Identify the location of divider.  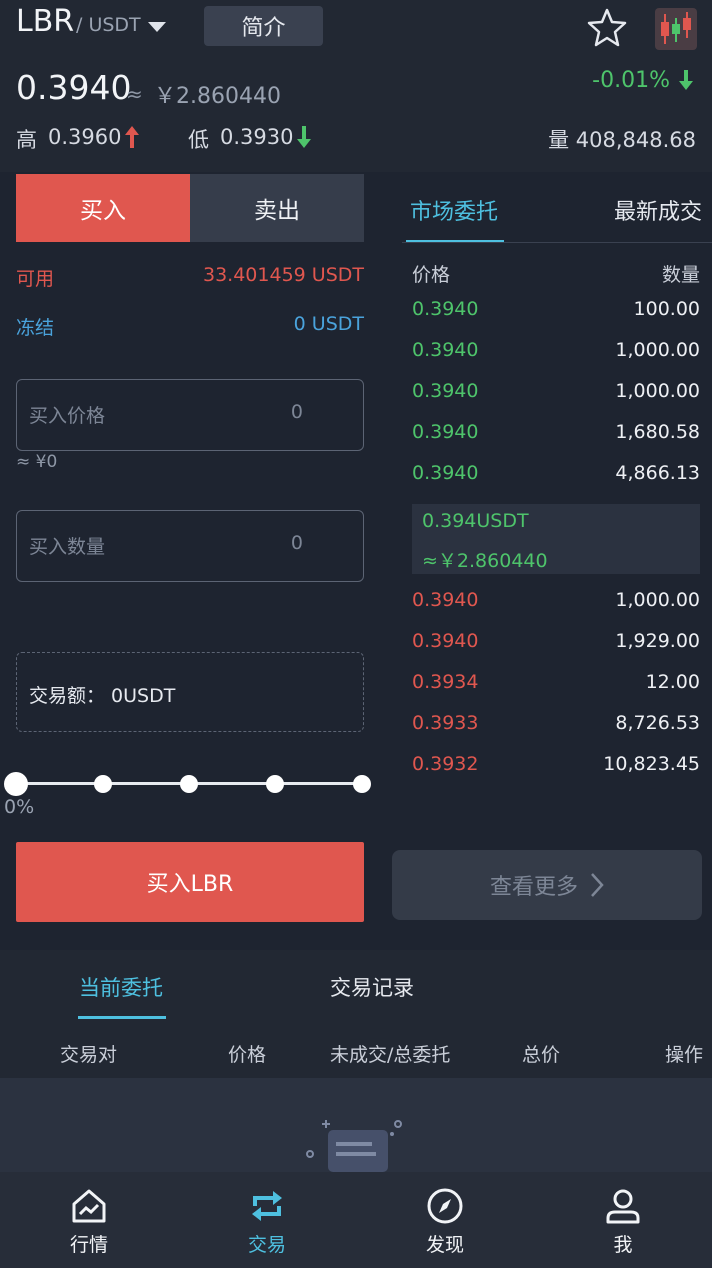
(557, 242).